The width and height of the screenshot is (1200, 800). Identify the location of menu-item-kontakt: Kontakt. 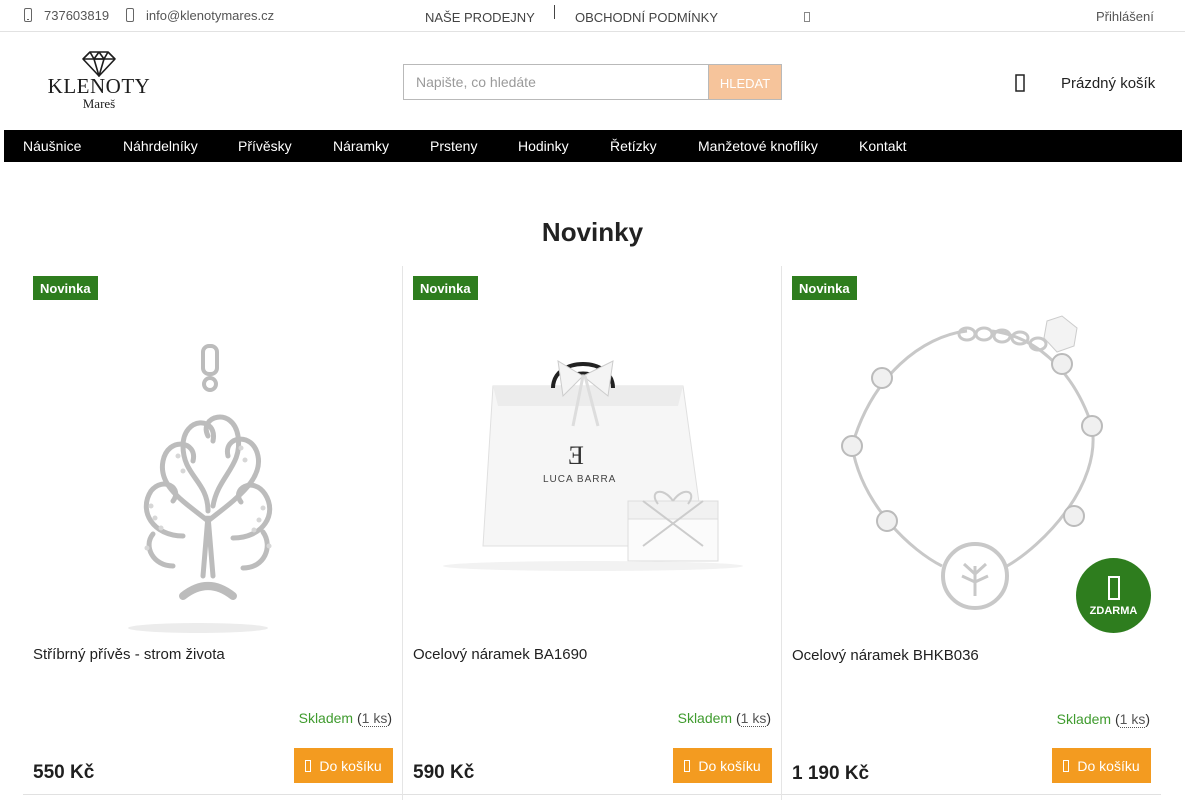
(882, 146).